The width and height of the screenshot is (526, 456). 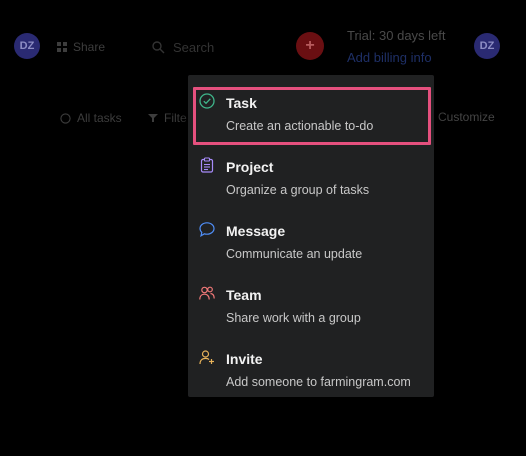 What do you see at coordinates (311, 241) in the screenshot?
I see `menu-item-message: Message Communicate an update` at bounding box center [311, 241].